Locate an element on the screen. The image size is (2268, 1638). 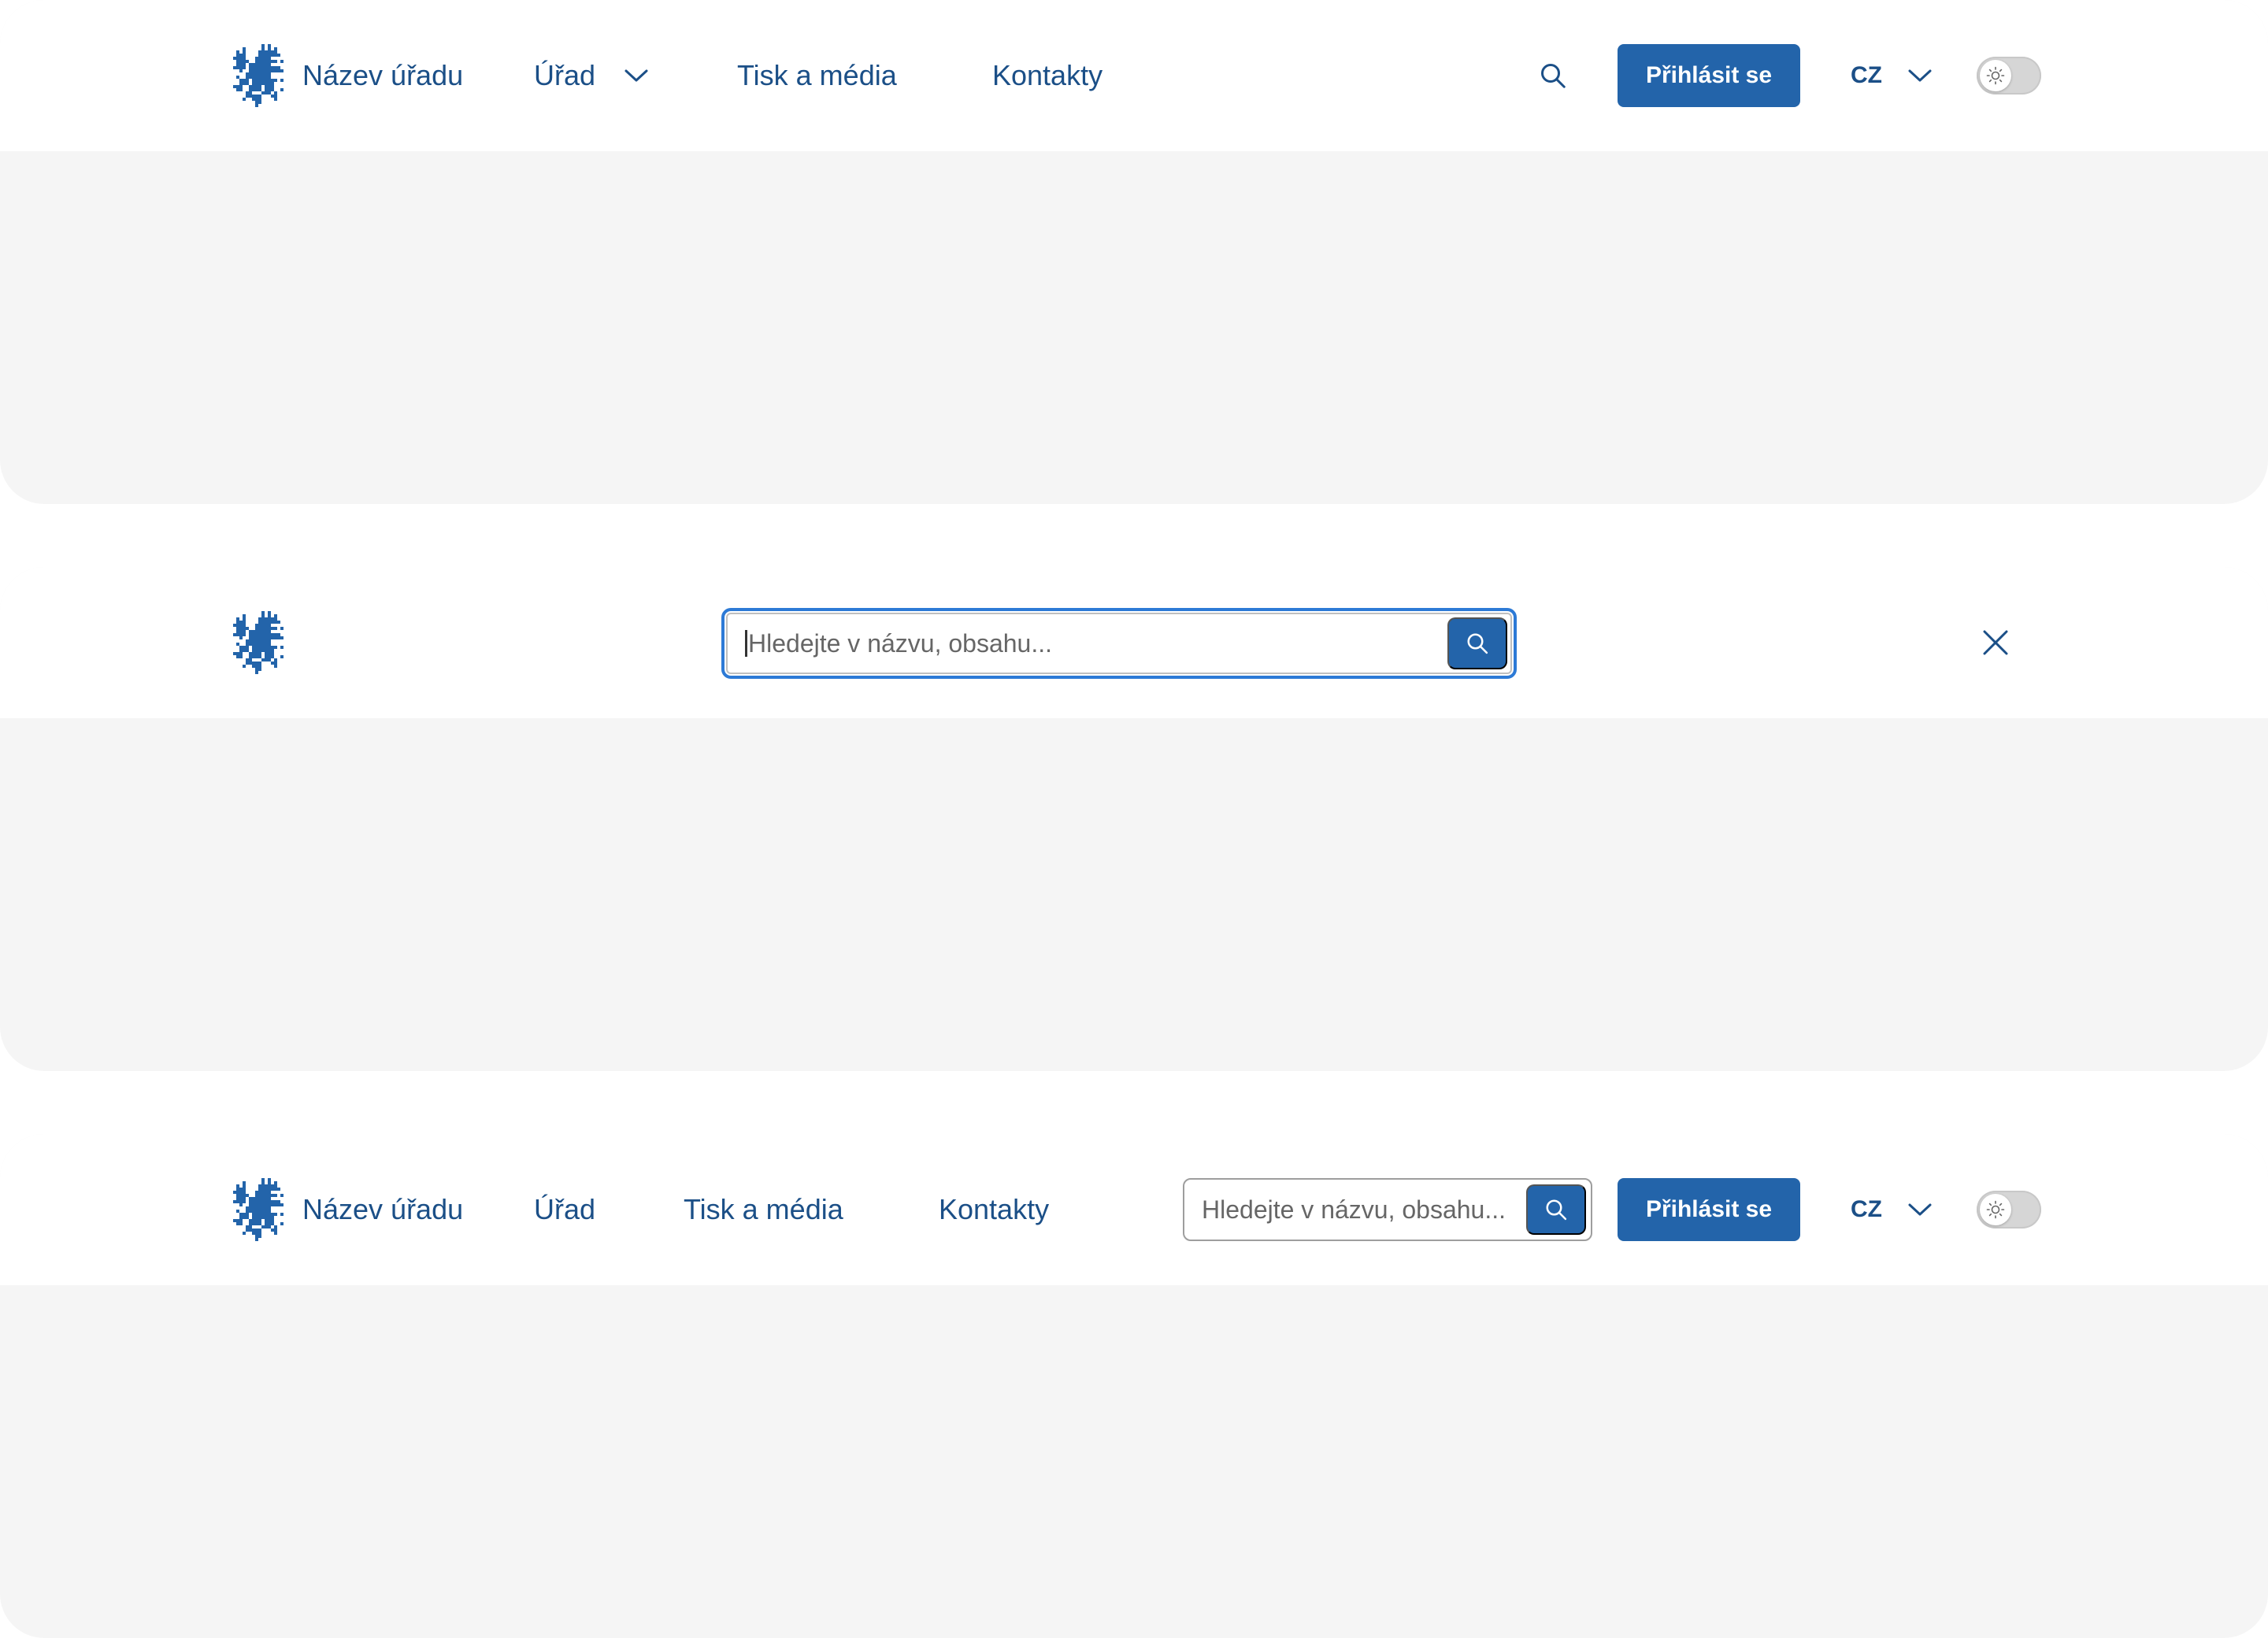
text-caret is located at coordinates (746, 643).